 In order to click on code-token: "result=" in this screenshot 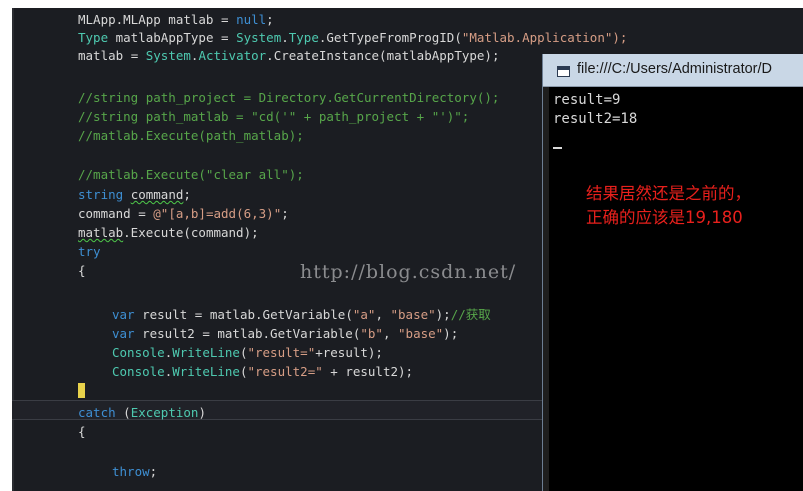, I will do `click(281, 352)`.